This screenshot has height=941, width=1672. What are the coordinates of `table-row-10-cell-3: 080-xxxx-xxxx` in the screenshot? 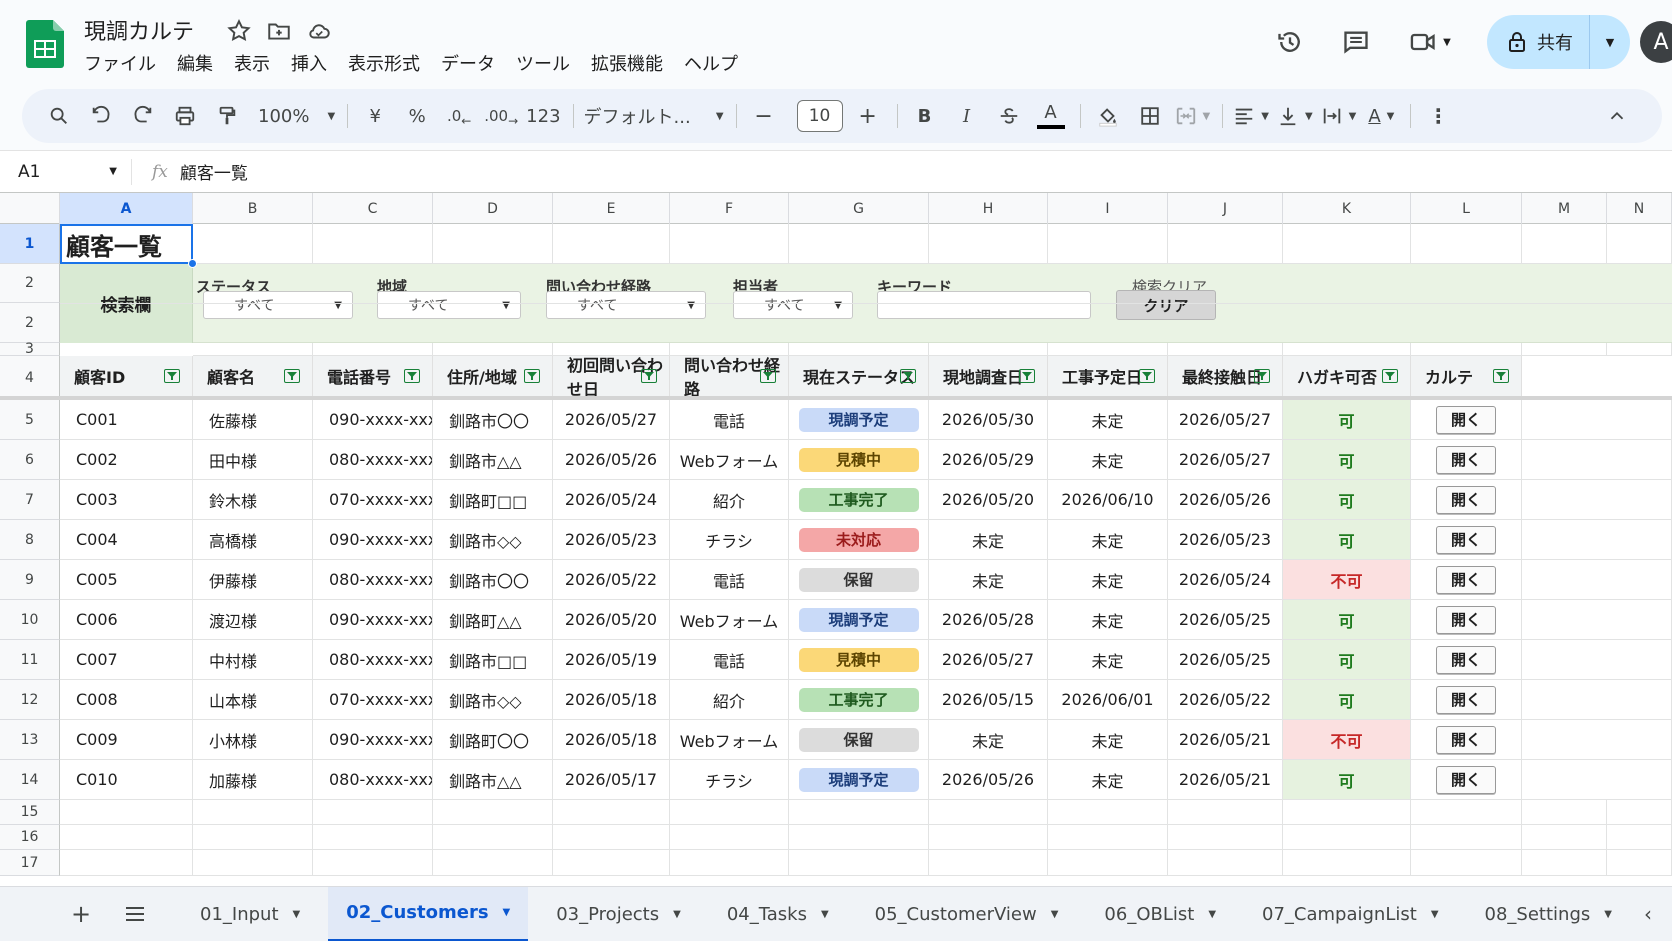 It's located at (373, 780).